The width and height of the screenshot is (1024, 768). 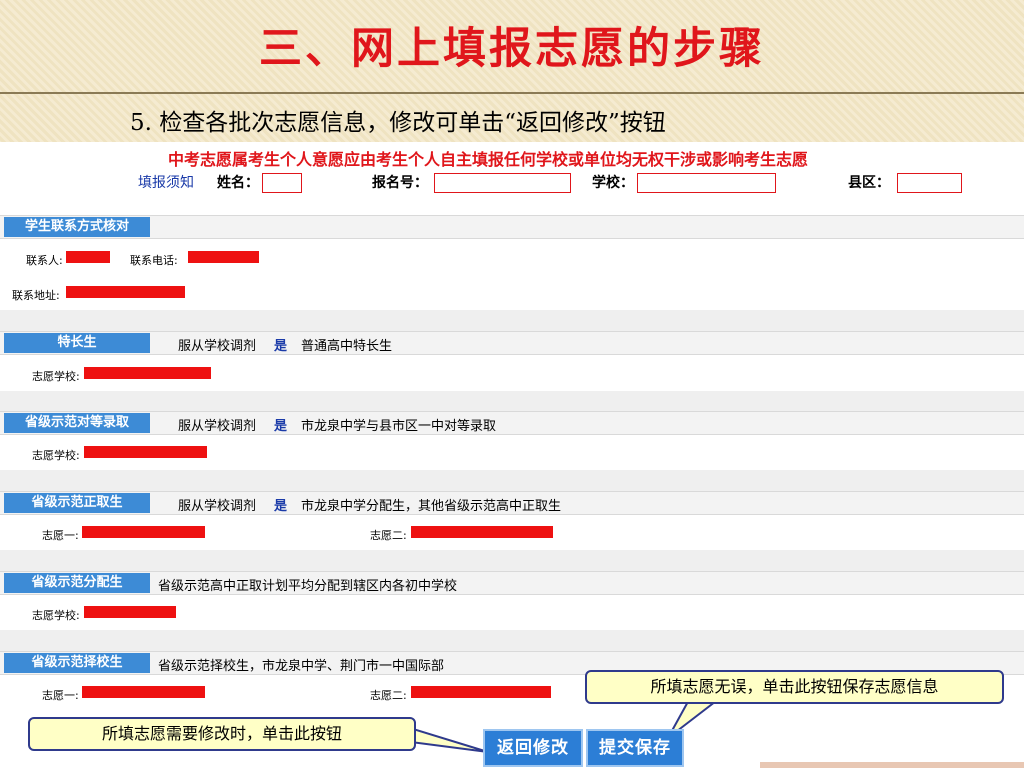 What do you see at coordinates (502, 183) in the screenshot?
I see `reg-field` at bounding box center [502, 183].